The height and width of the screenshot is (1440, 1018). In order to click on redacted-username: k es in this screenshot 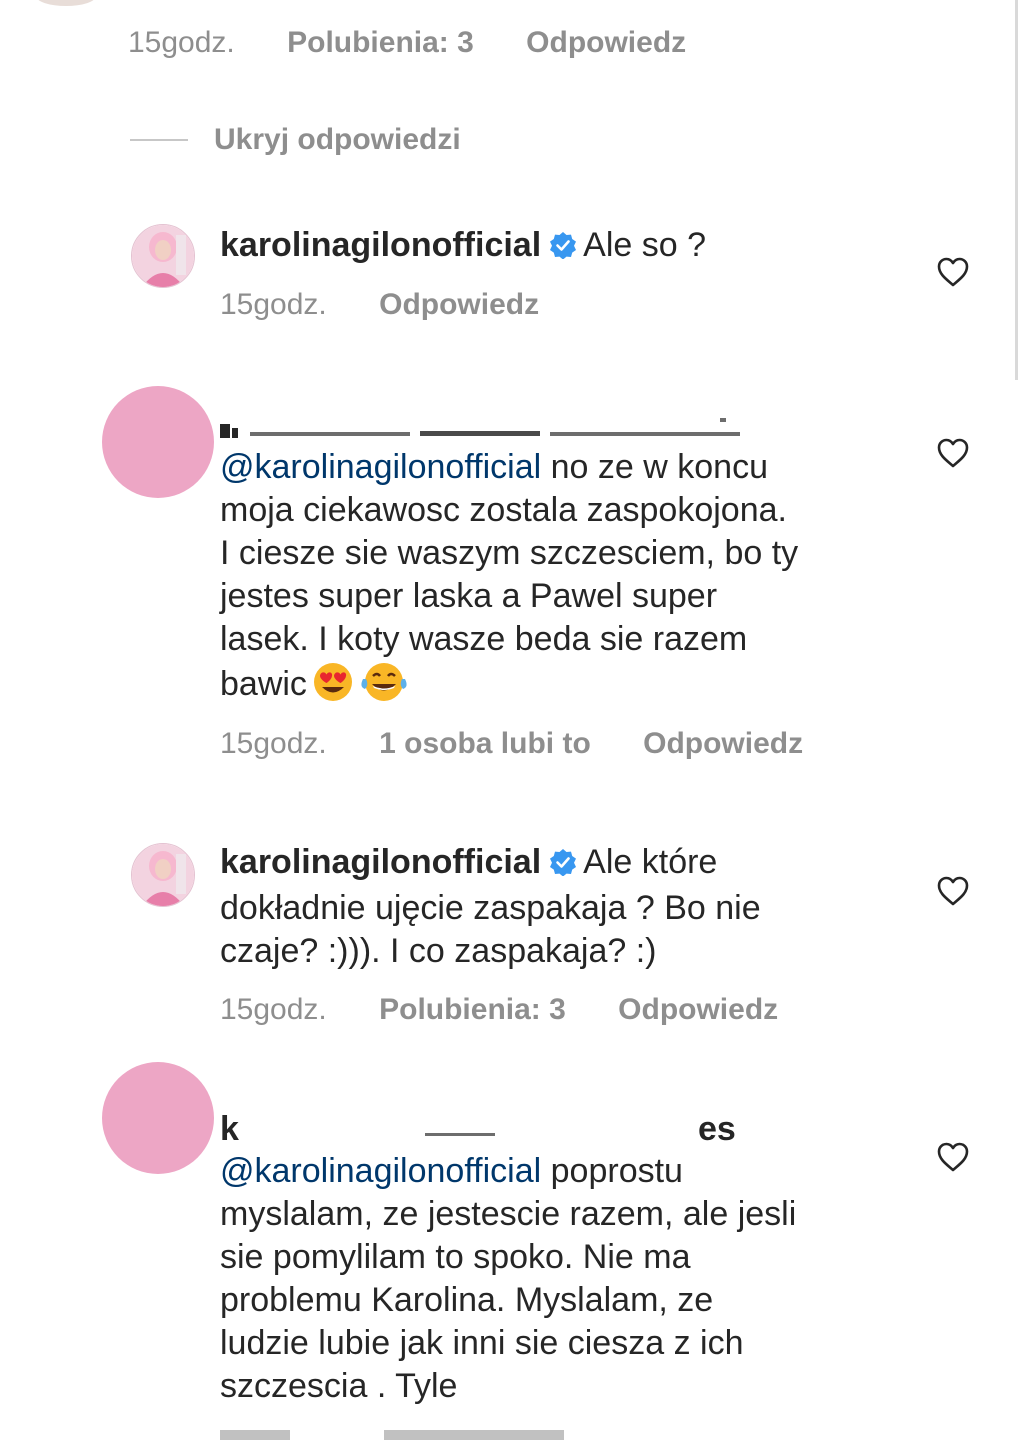, I will do `click(560, 1128)`.